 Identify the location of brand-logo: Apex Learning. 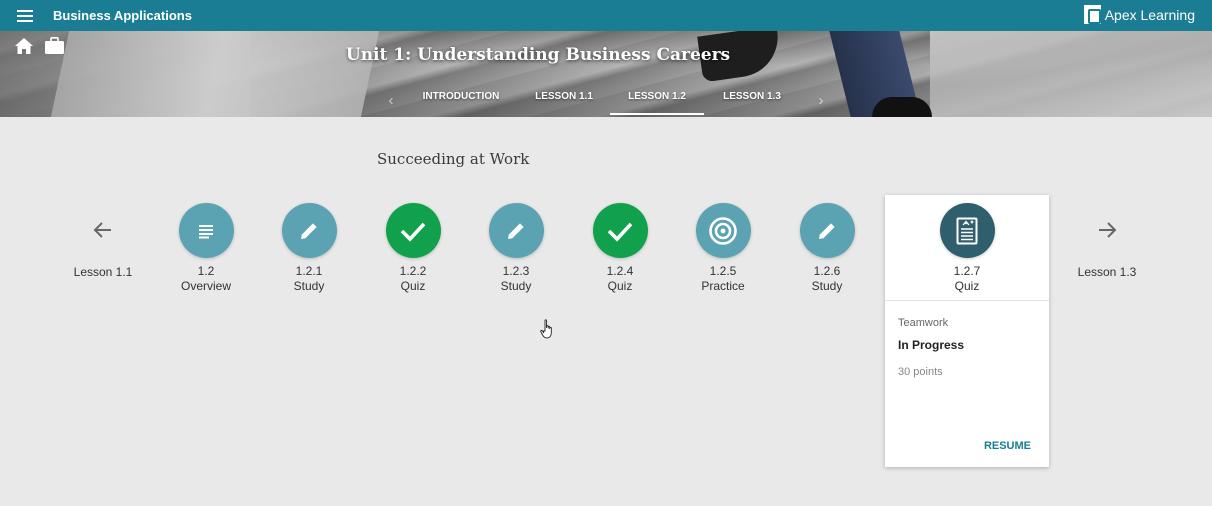
(1139, 14).